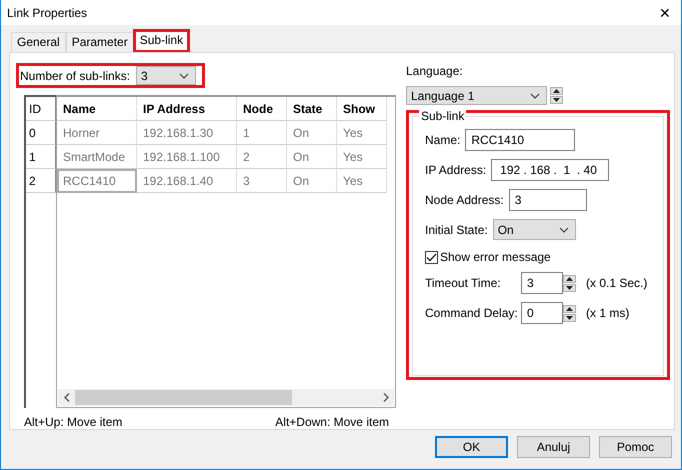 This screenshot has height=470, width=682. Describe the element at coordinates (542, 283) in the screenshot. I see `timeout-field: 3` at that location.